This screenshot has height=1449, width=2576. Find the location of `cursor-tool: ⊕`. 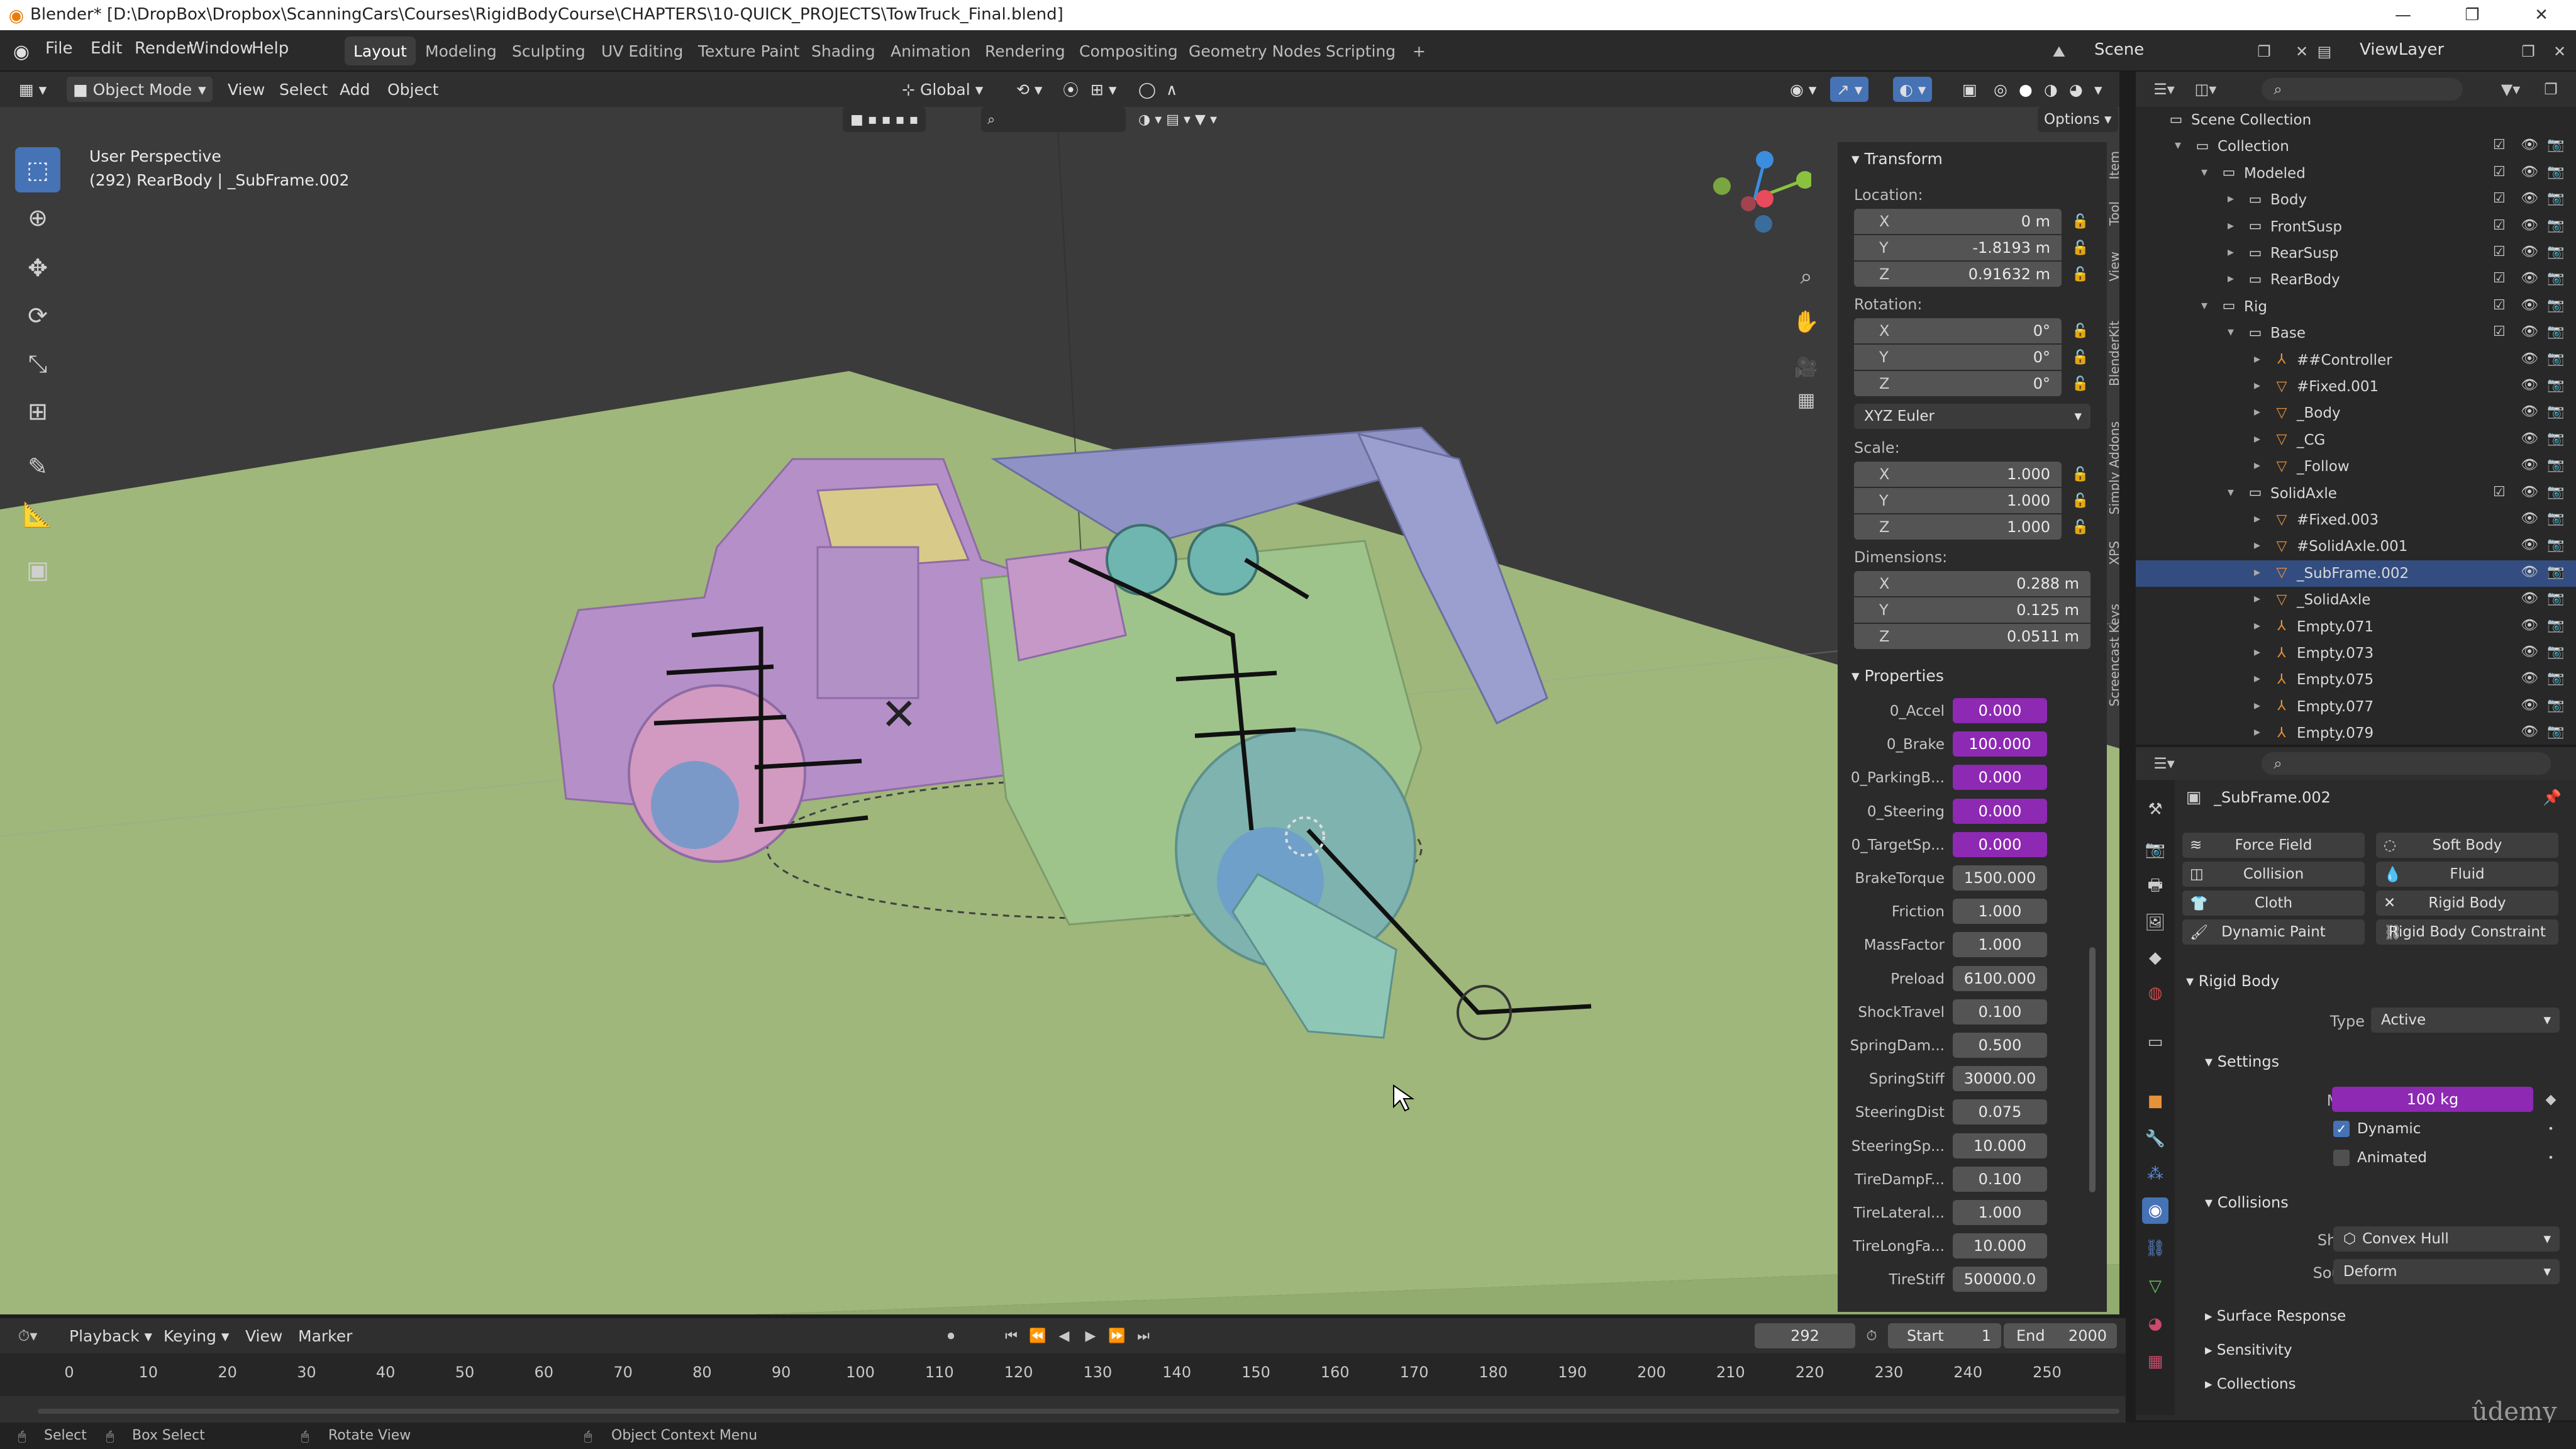

cursor-tool: ⊕ is located at coordinates (37, 217).